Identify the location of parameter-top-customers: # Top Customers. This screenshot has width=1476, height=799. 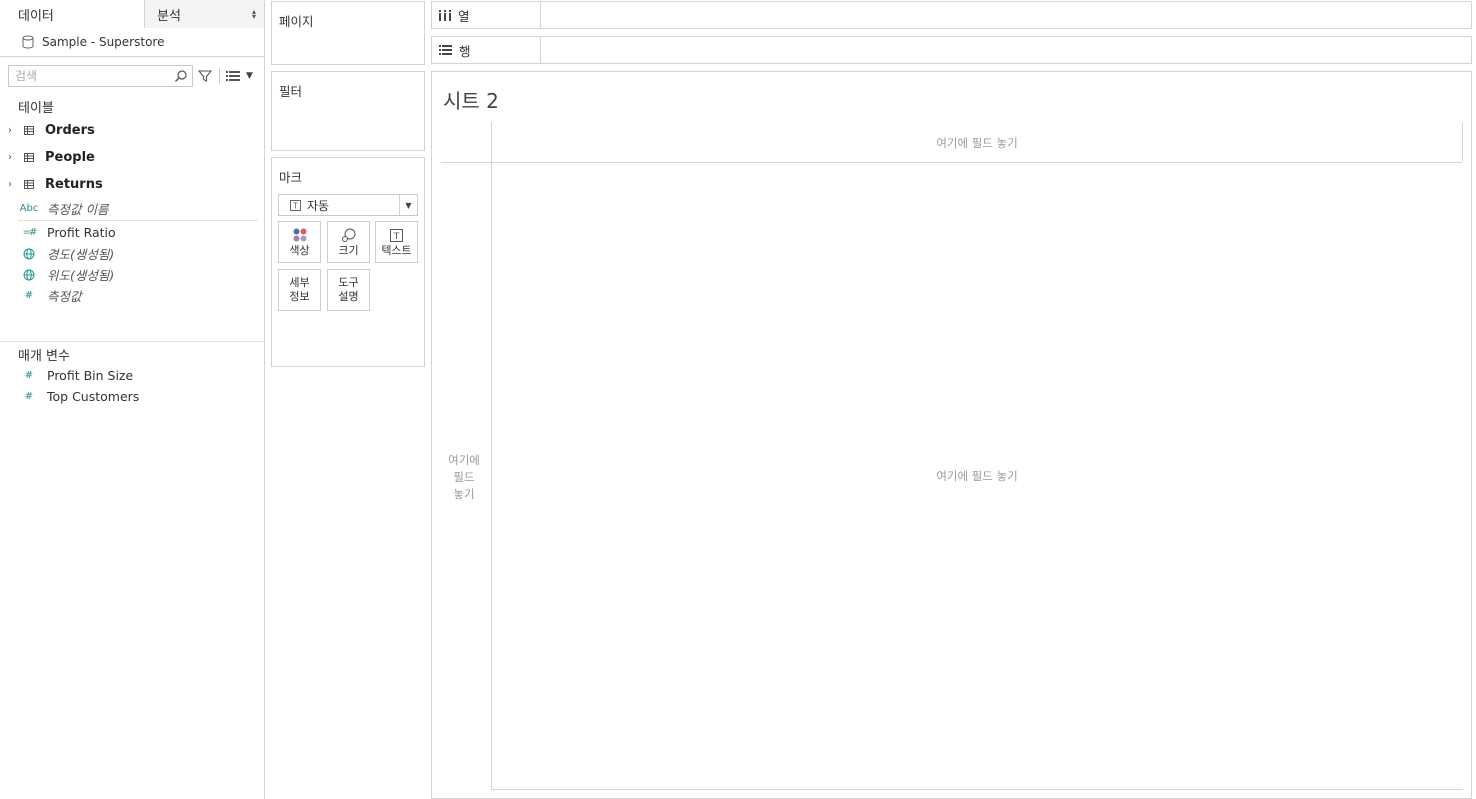
(132, 396).